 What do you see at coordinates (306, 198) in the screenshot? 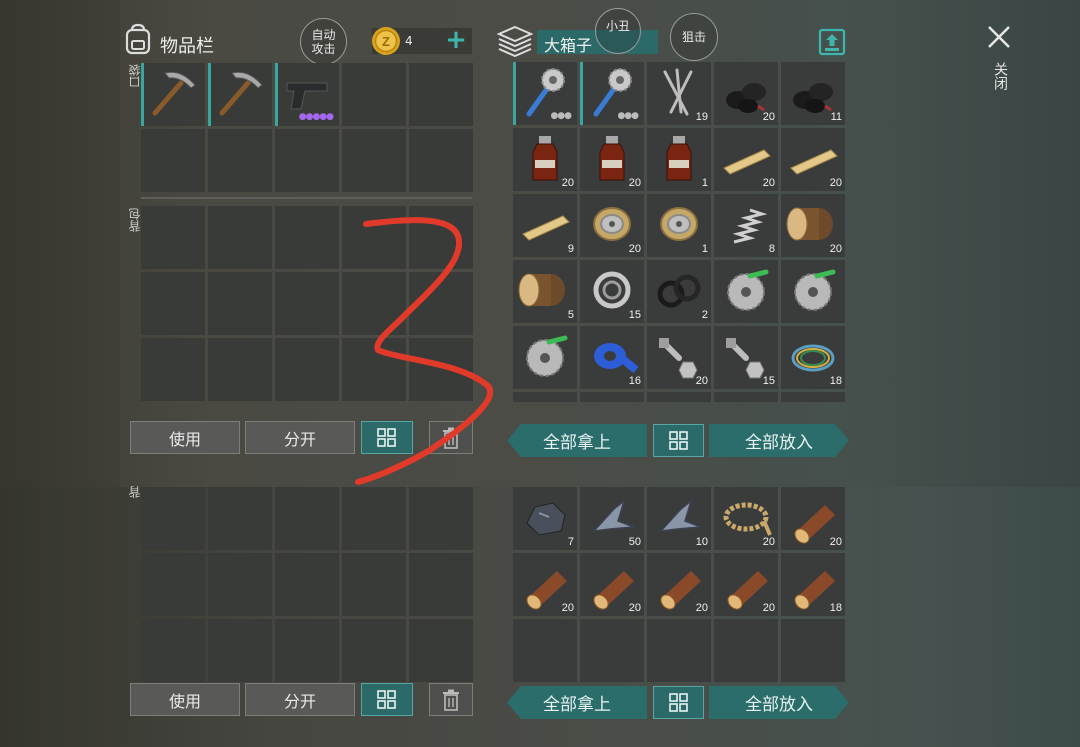
I see `pocket-divider` at bounding box center [306, 198].